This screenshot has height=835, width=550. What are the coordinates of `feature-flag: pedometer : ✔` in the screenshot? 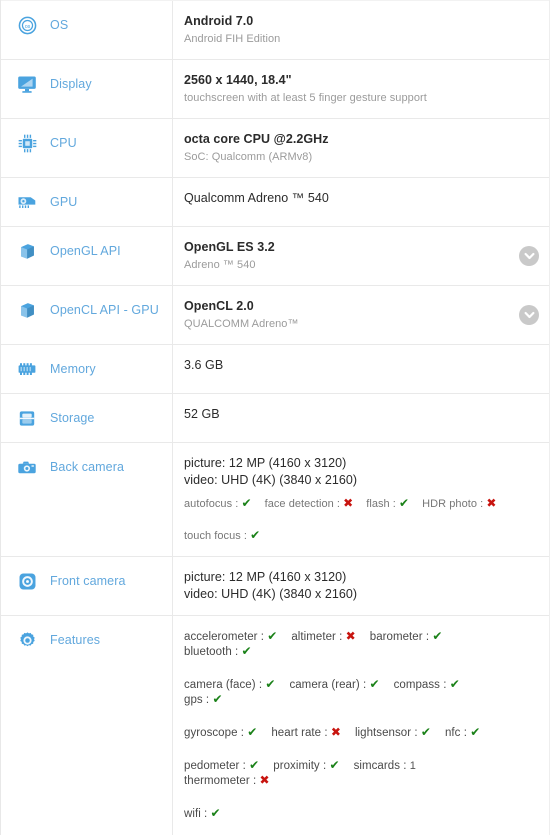 It's located at (221, 765).